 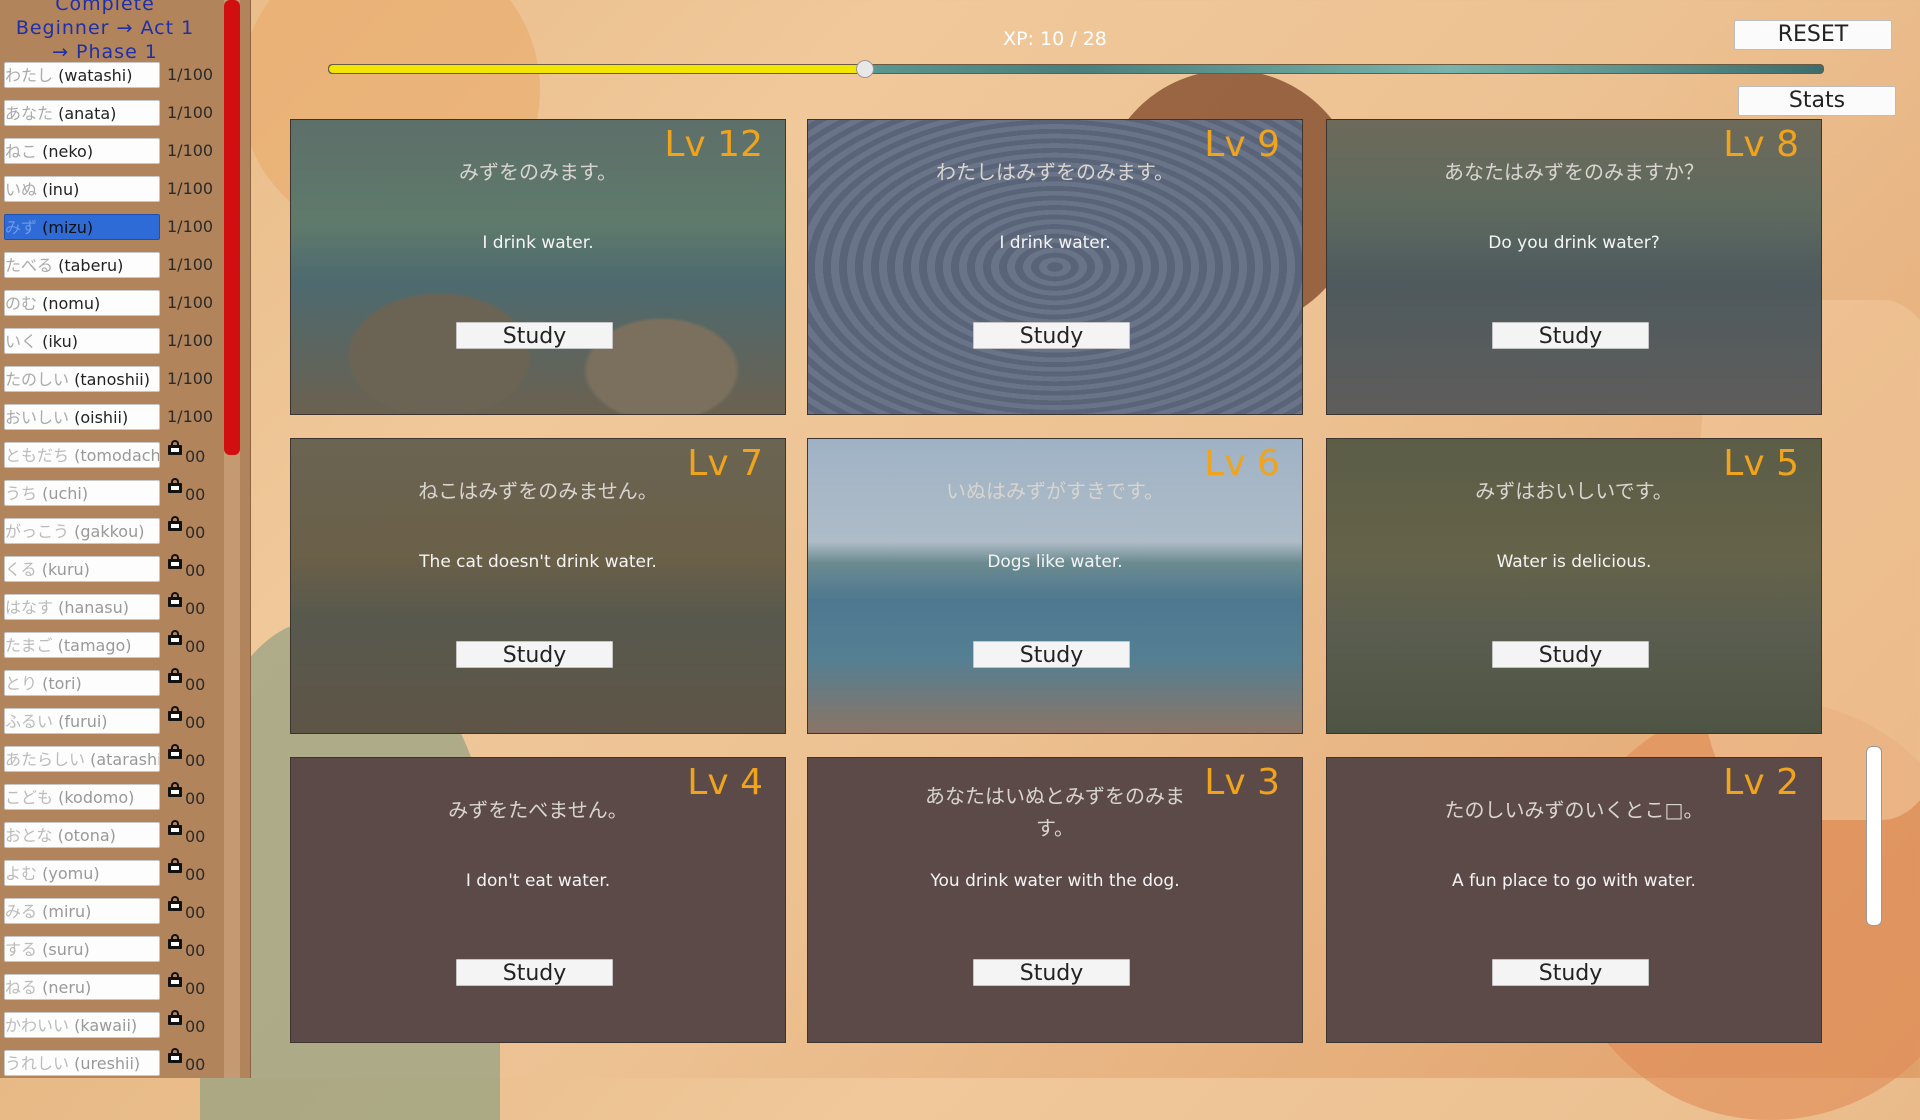 I want to click on word-button: みる (miru), so click(x=82, y=911).